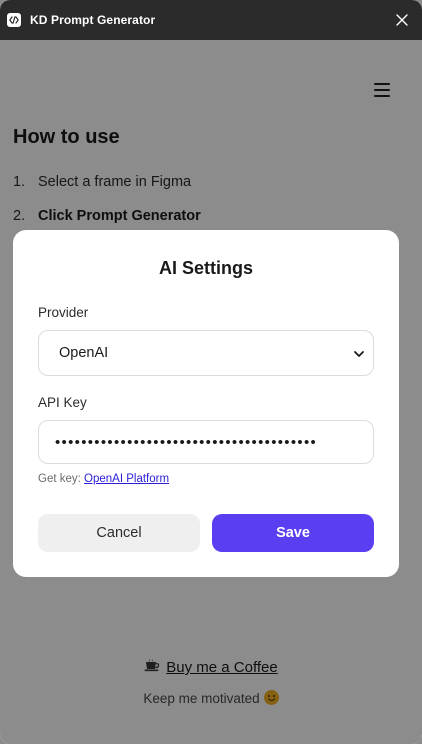 Image resolution: width=422 pixels, height=744 pixels. Describe the element at coordinates (84, 353) in the screenshot. I see `provider-selected-value: OpenAI` at that location.